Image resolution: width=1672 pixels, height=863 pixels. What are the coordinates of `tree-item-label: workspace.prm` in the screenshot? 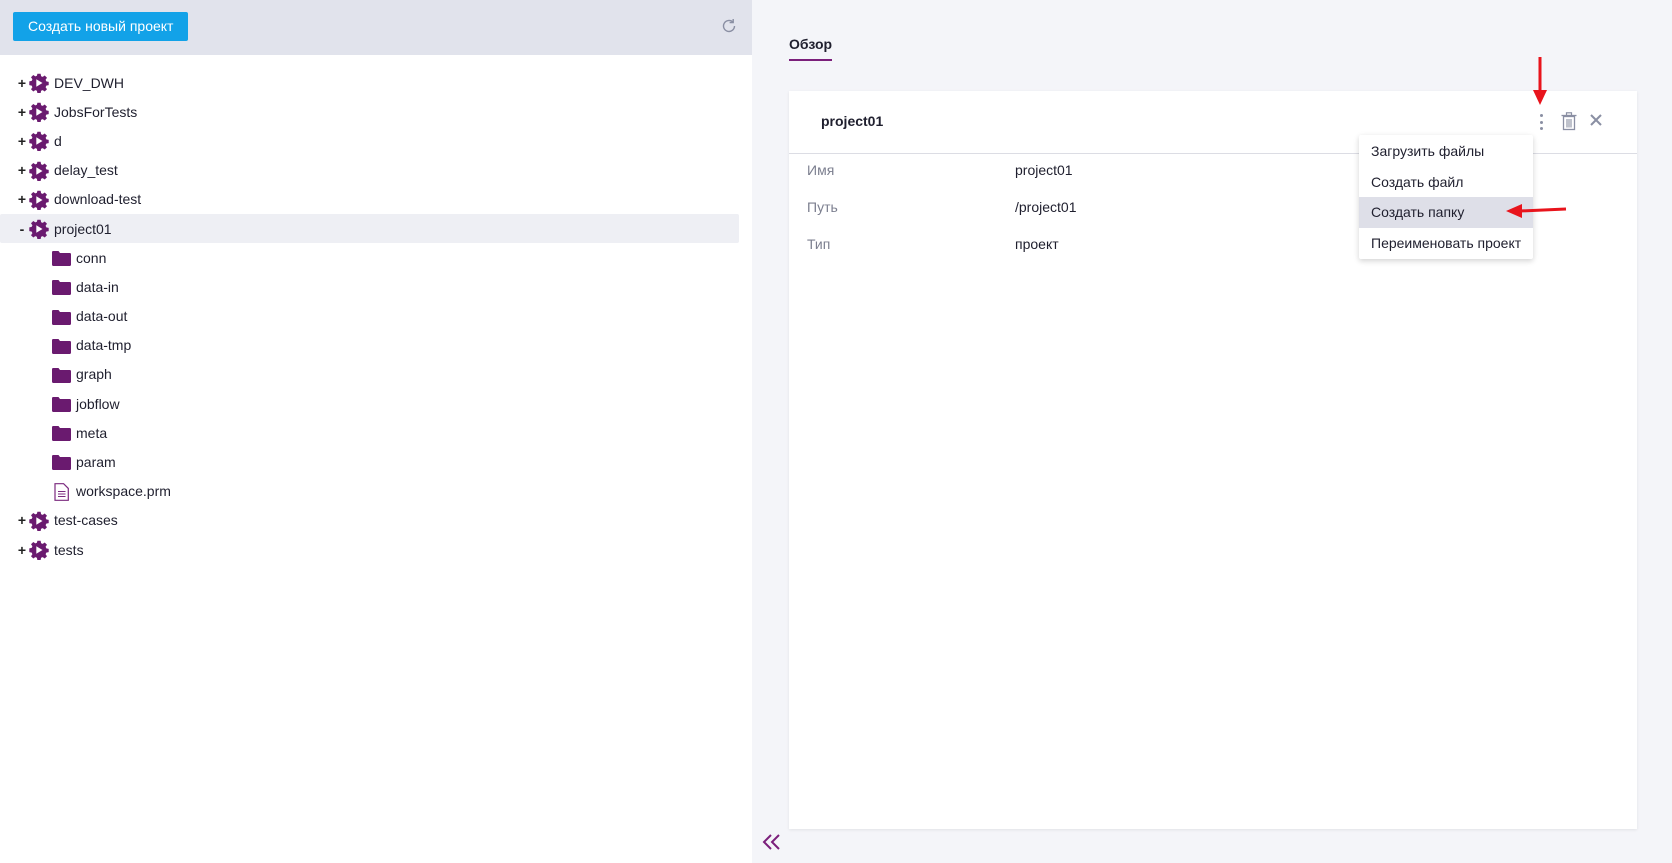 It's located at (123, 491).